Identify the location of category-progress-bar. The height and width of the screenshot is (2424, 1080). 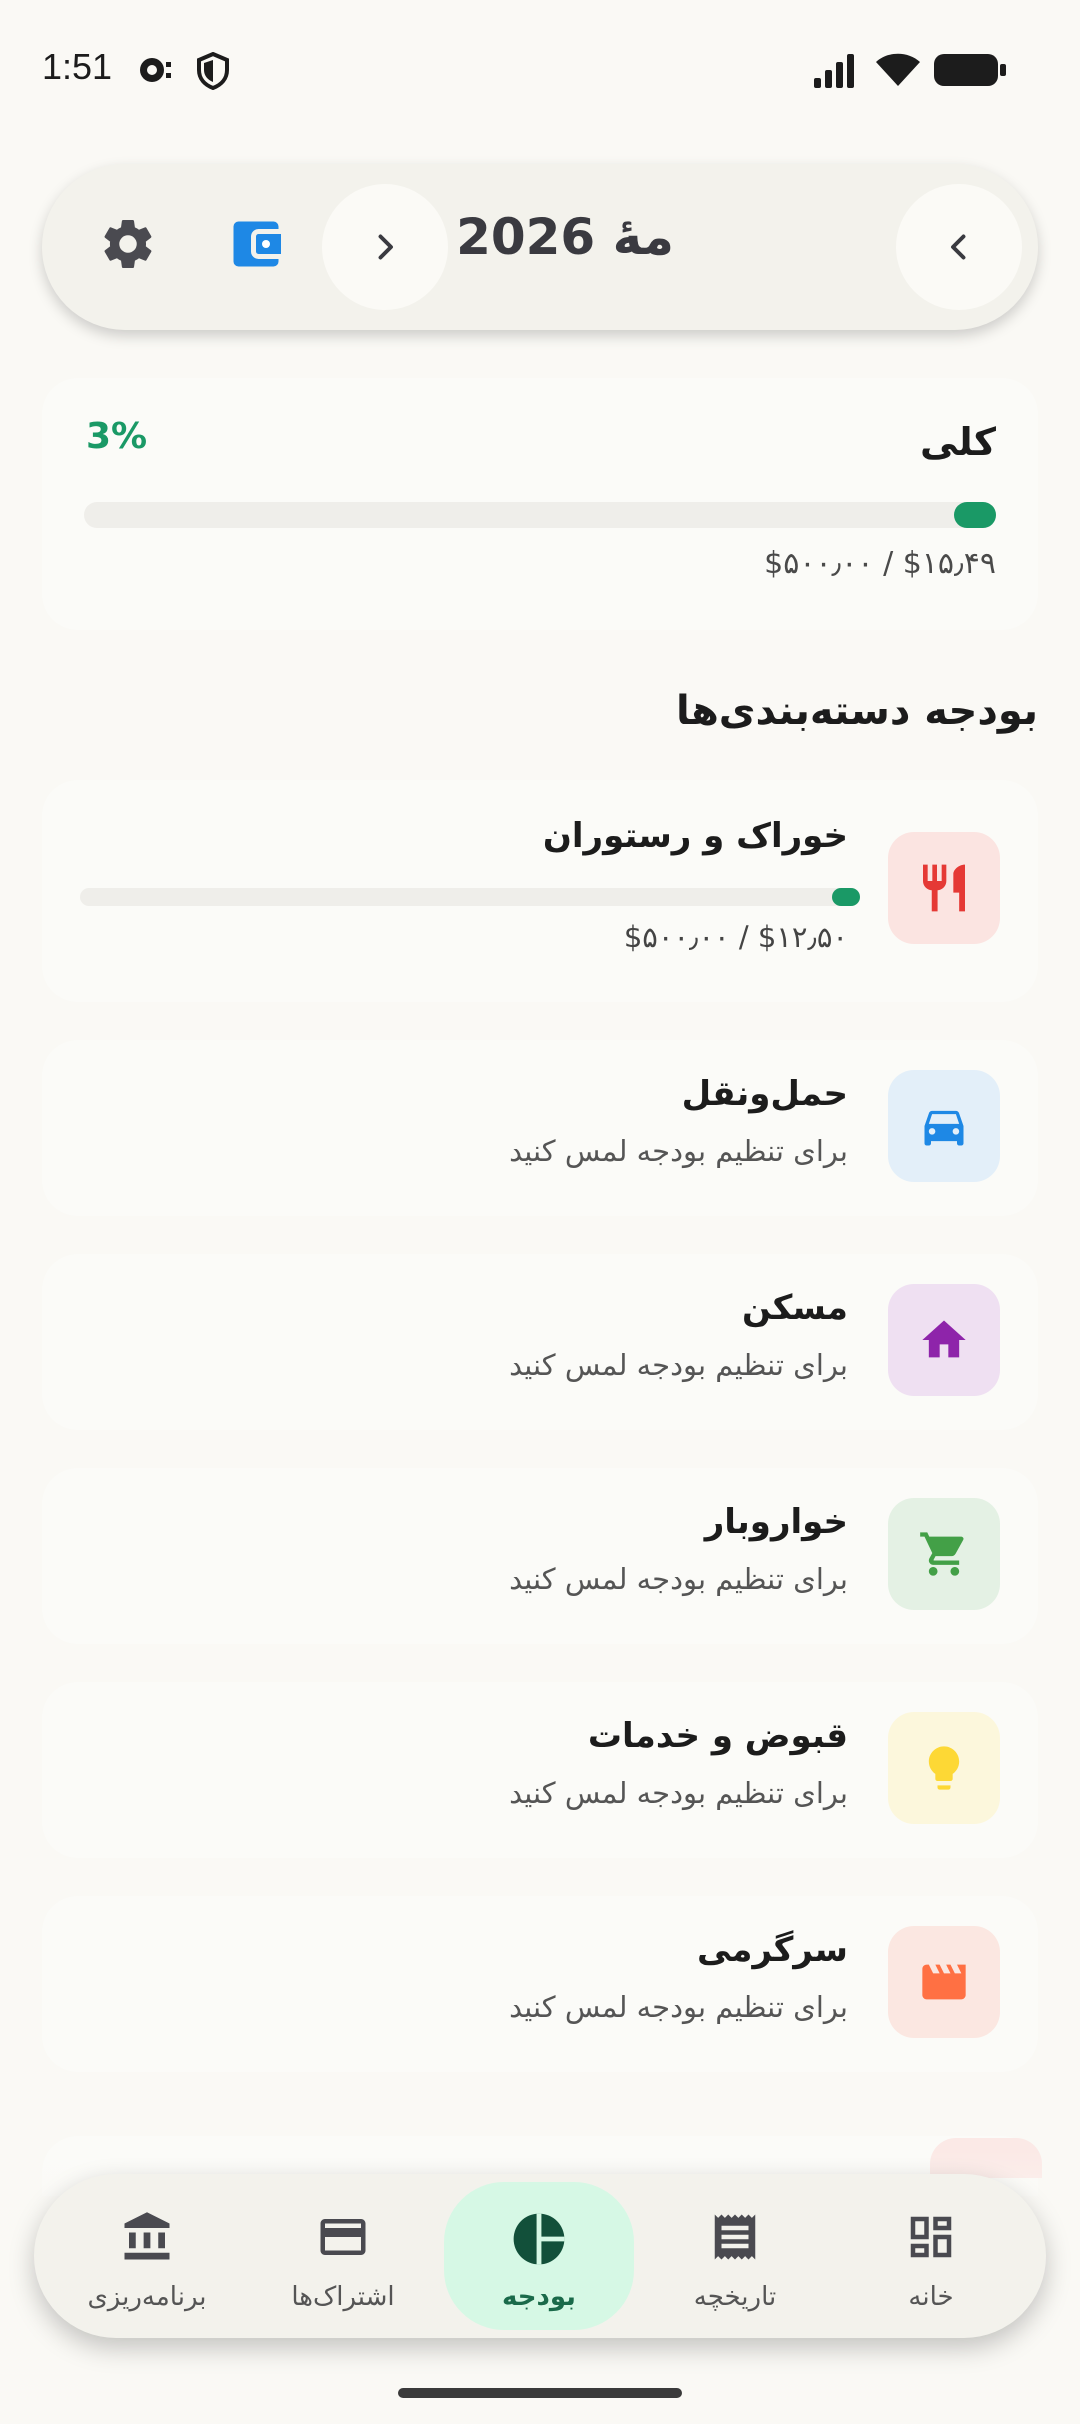
(470, 897).